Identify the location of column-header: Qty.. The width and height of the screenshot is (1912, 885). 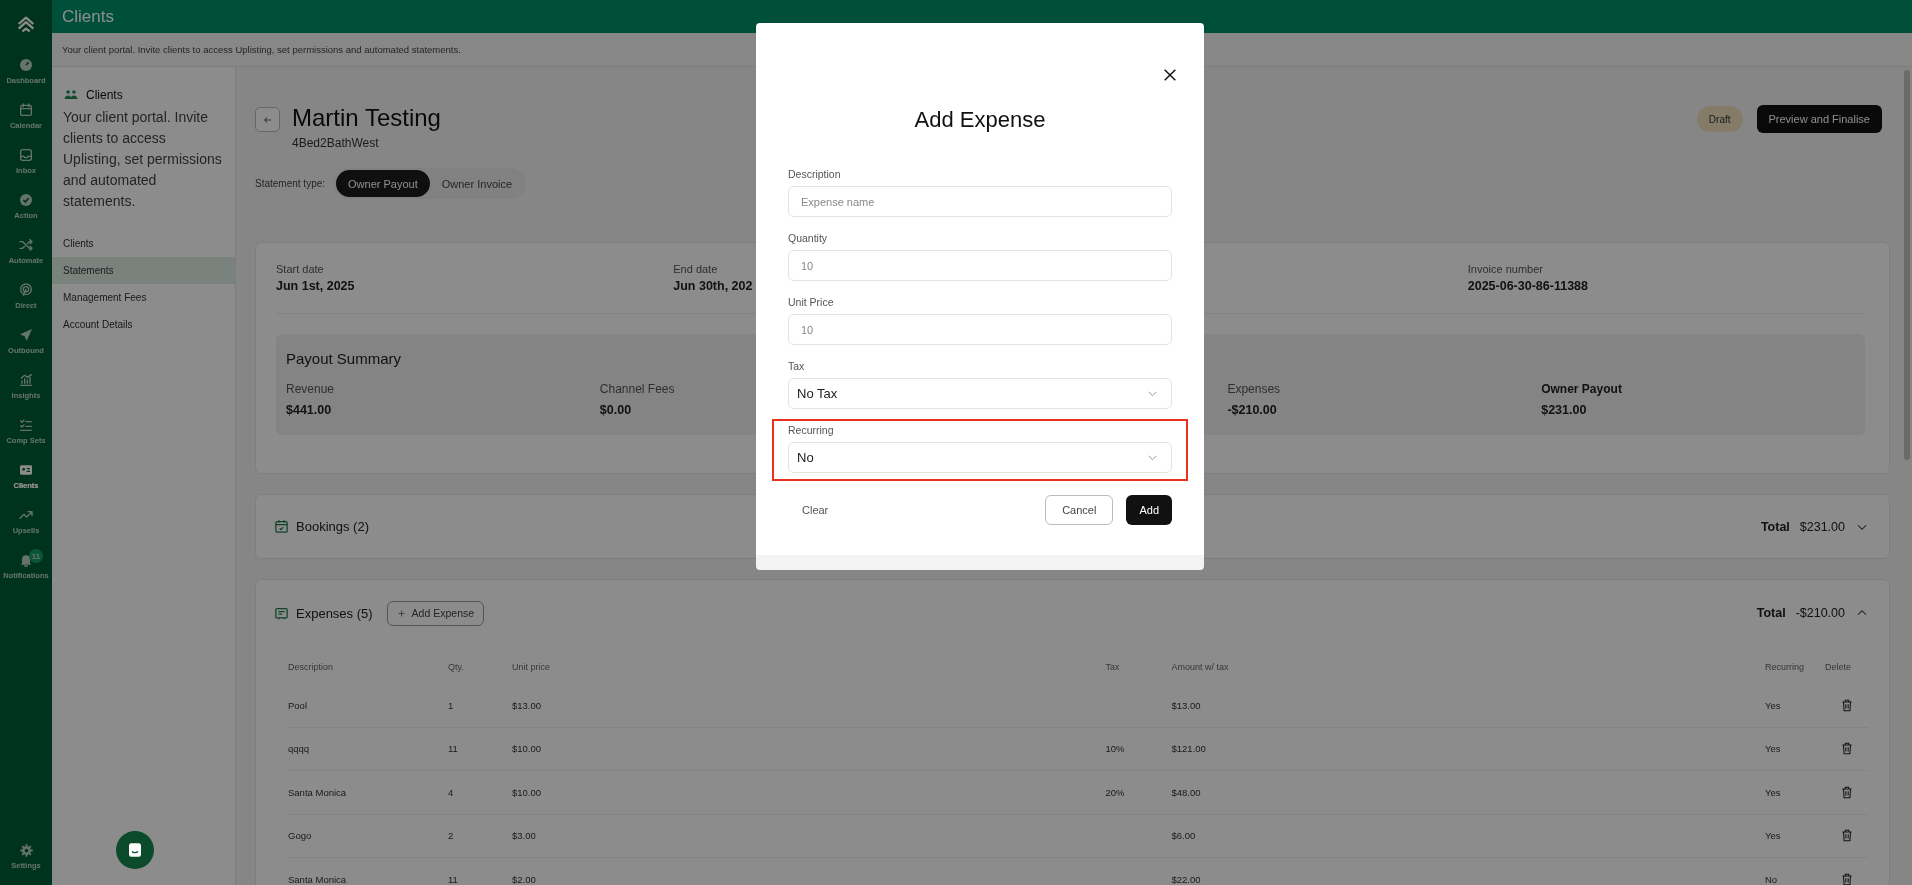
(456, 667).